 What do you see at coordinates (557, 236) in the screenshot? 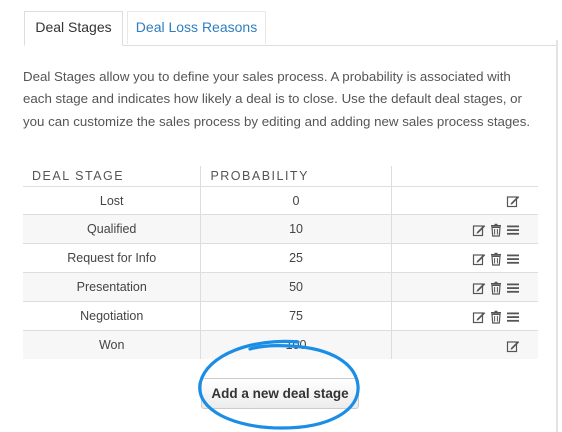
I see `panel-right-border` at bounding box center [557, 236].